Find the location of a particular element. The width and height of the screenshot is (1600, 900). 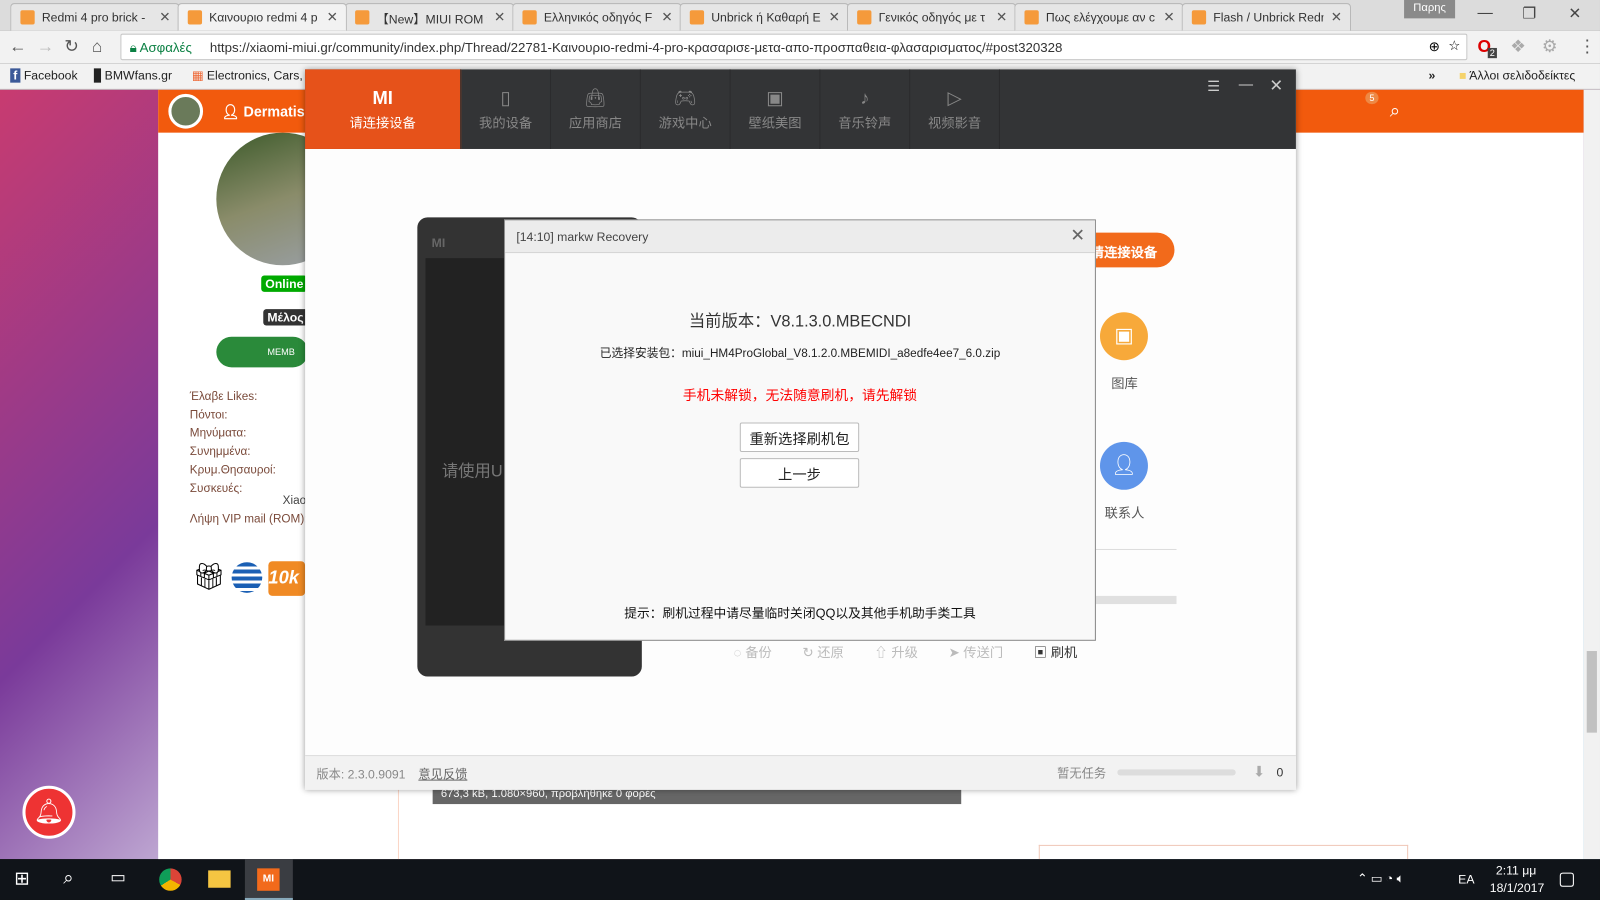

browser-tab: Πως ελέγχουμε αν c ✕ is located at coordinates (1099, 17).